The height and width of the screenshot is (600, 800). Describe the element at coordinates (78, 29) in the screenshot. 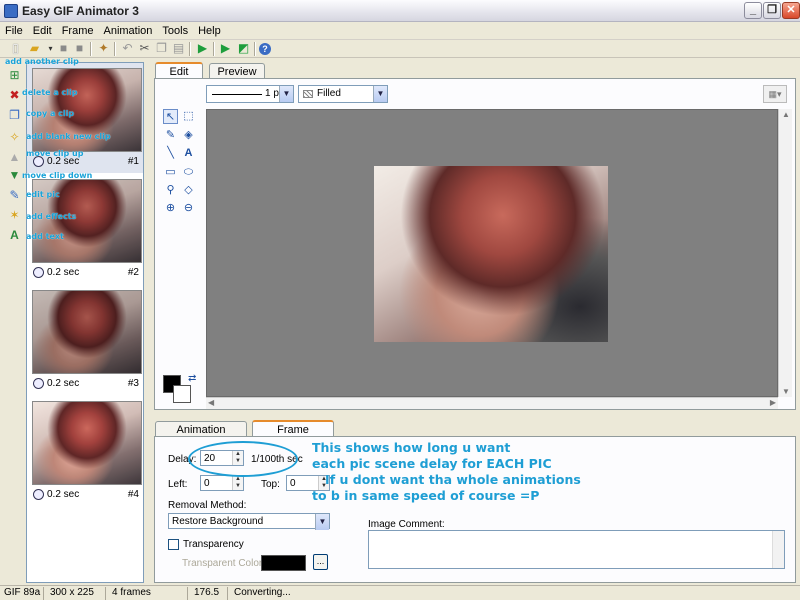

I see `menu-frame: Frame` at that location.